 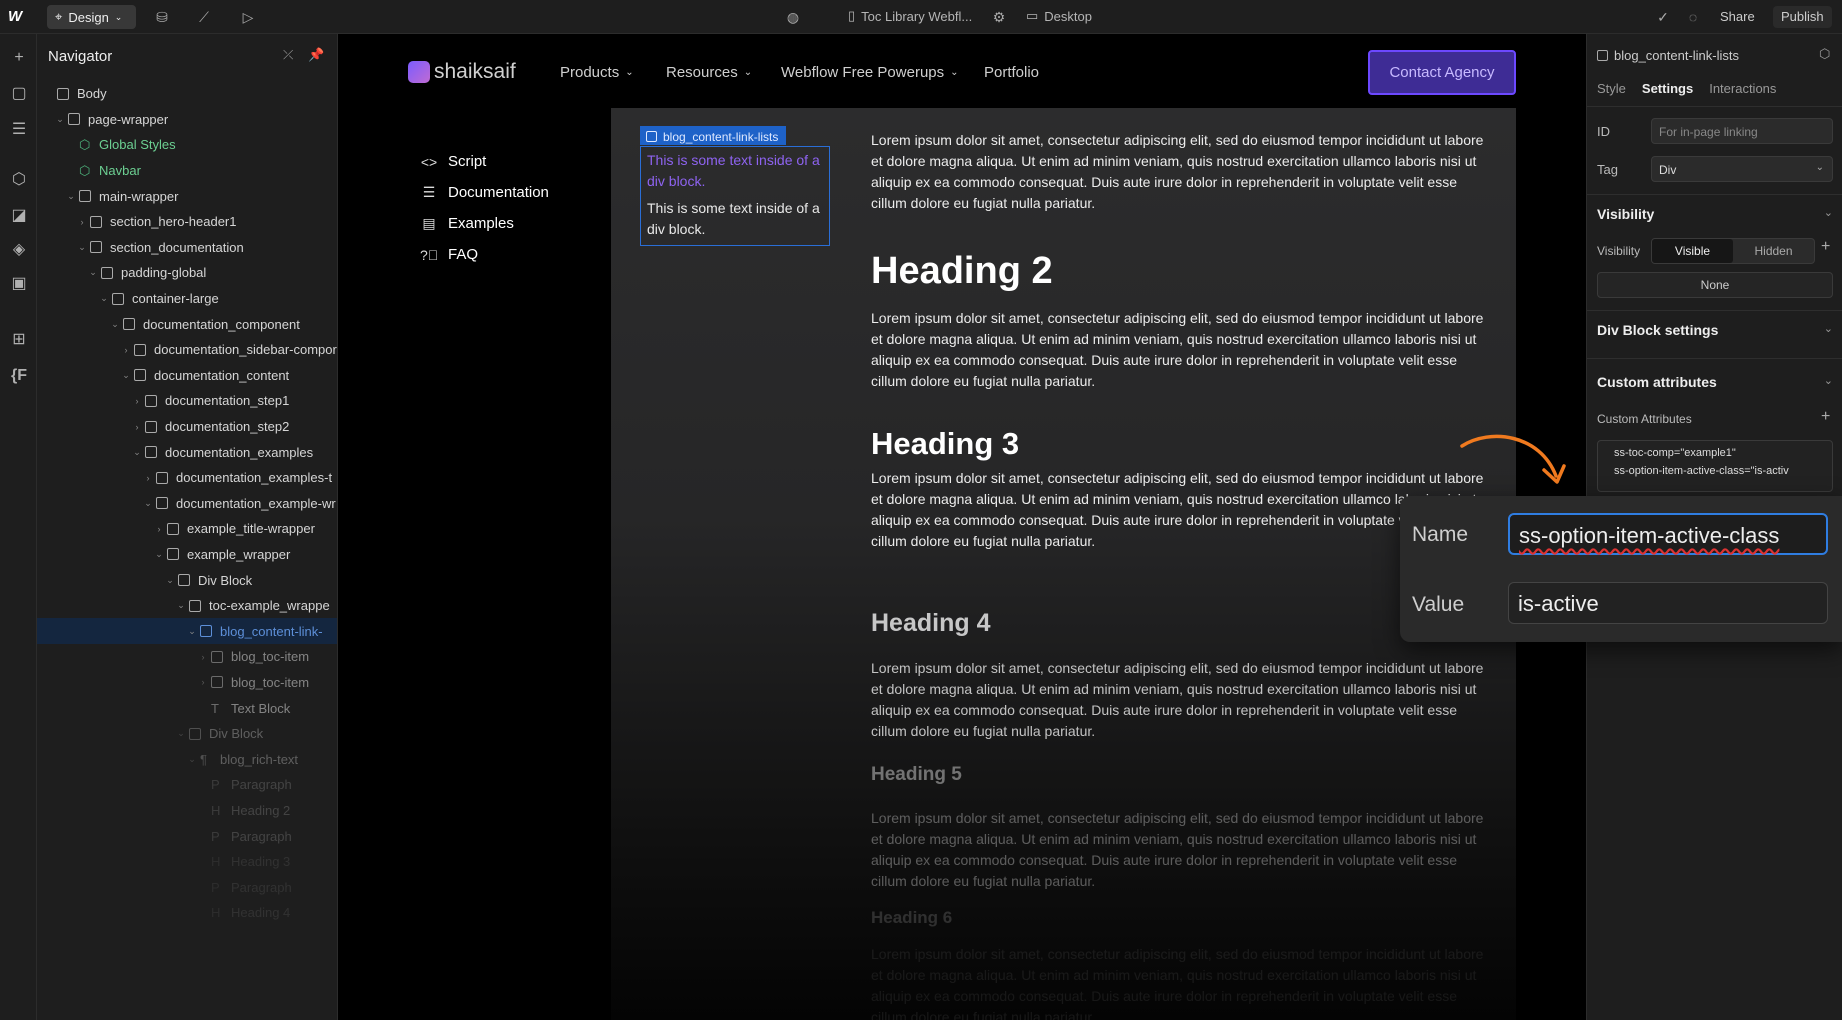 I want to click on navigator-node: ⌄ padding-global, so click(x=187, y=273).